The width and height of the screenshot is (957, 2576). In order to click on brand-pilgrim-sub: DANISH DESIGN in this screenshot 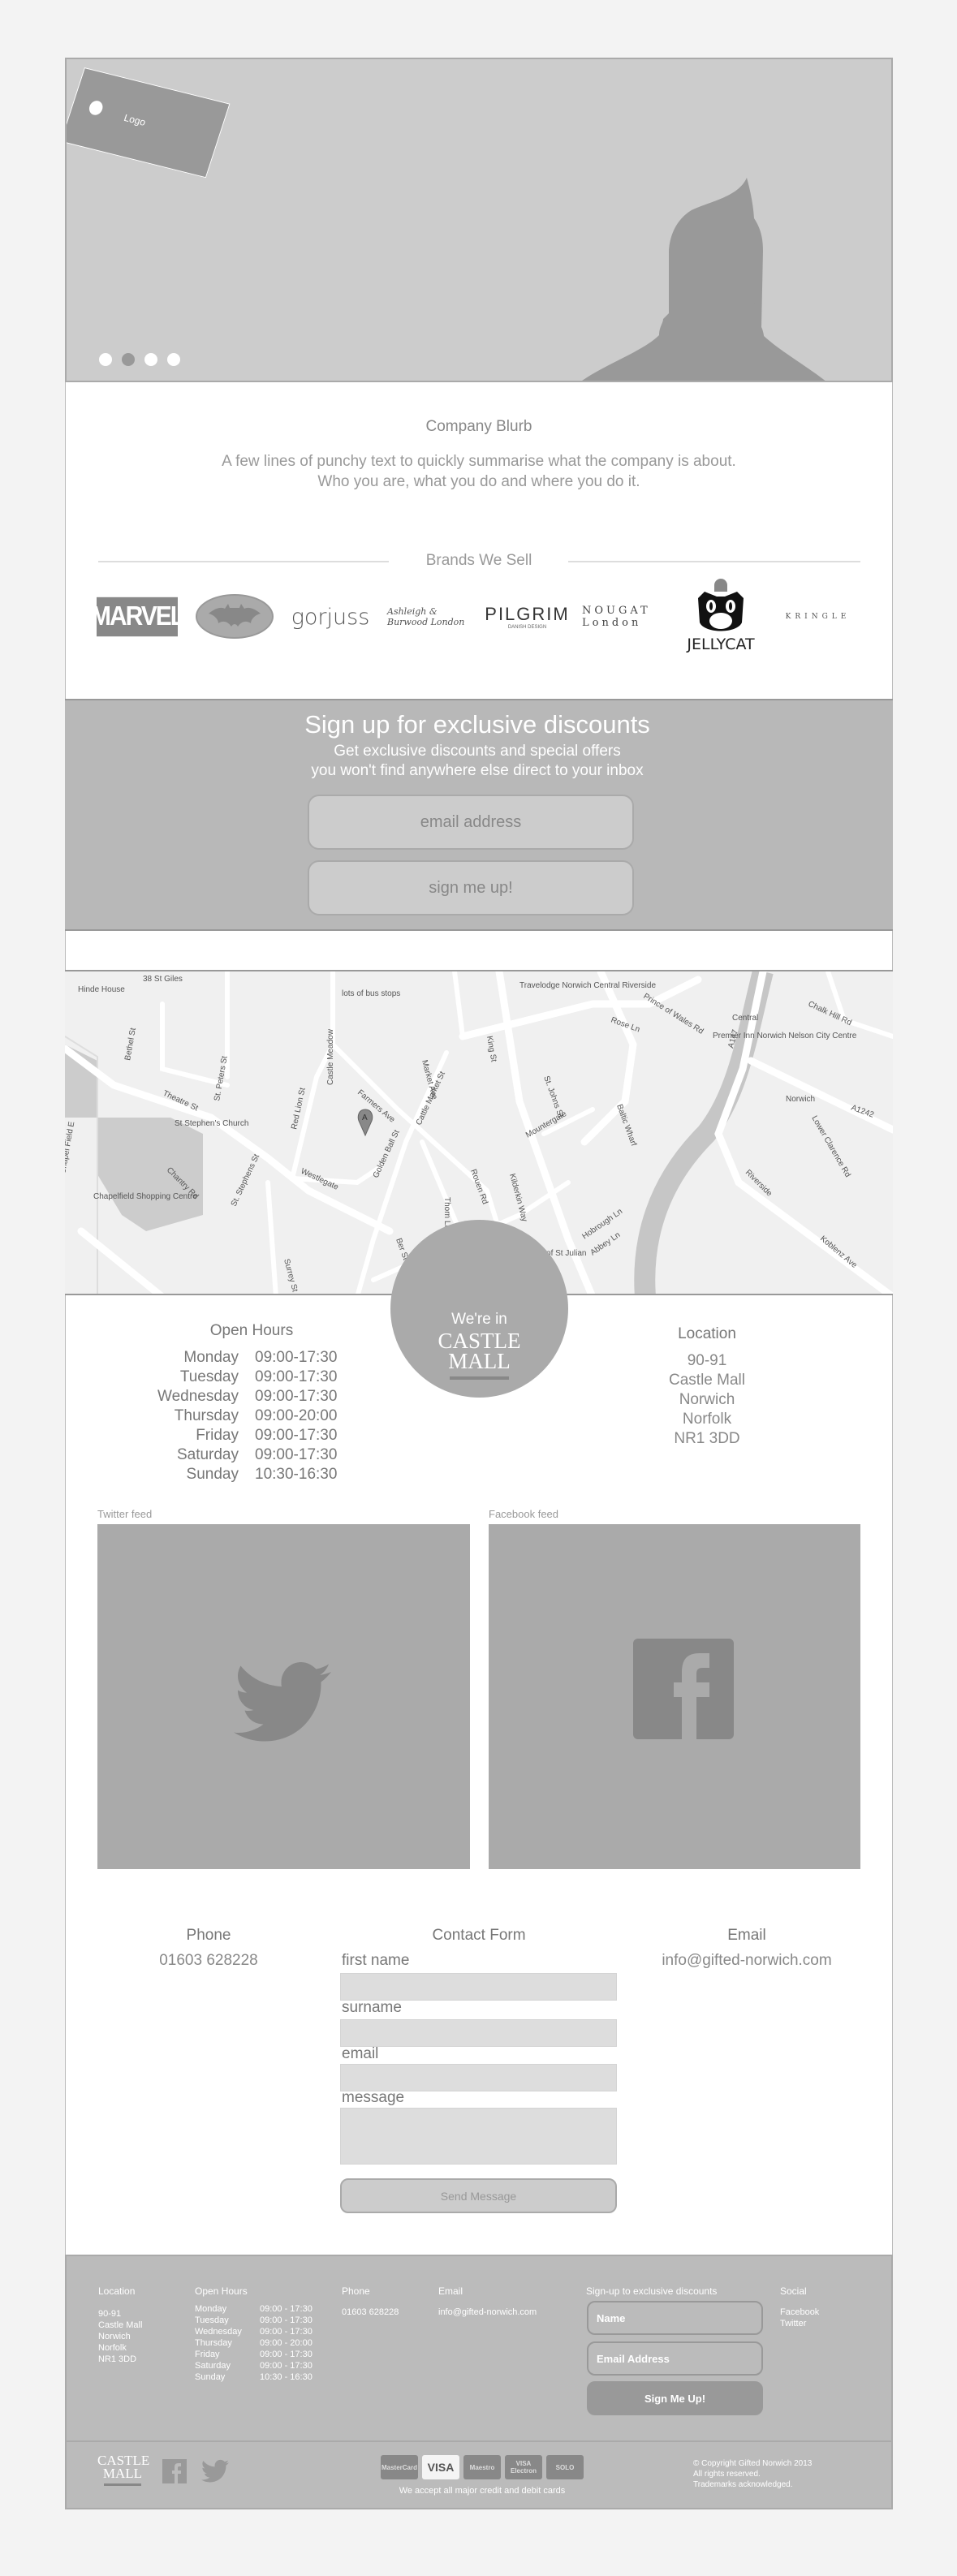, I will do `click(527, 628)`.